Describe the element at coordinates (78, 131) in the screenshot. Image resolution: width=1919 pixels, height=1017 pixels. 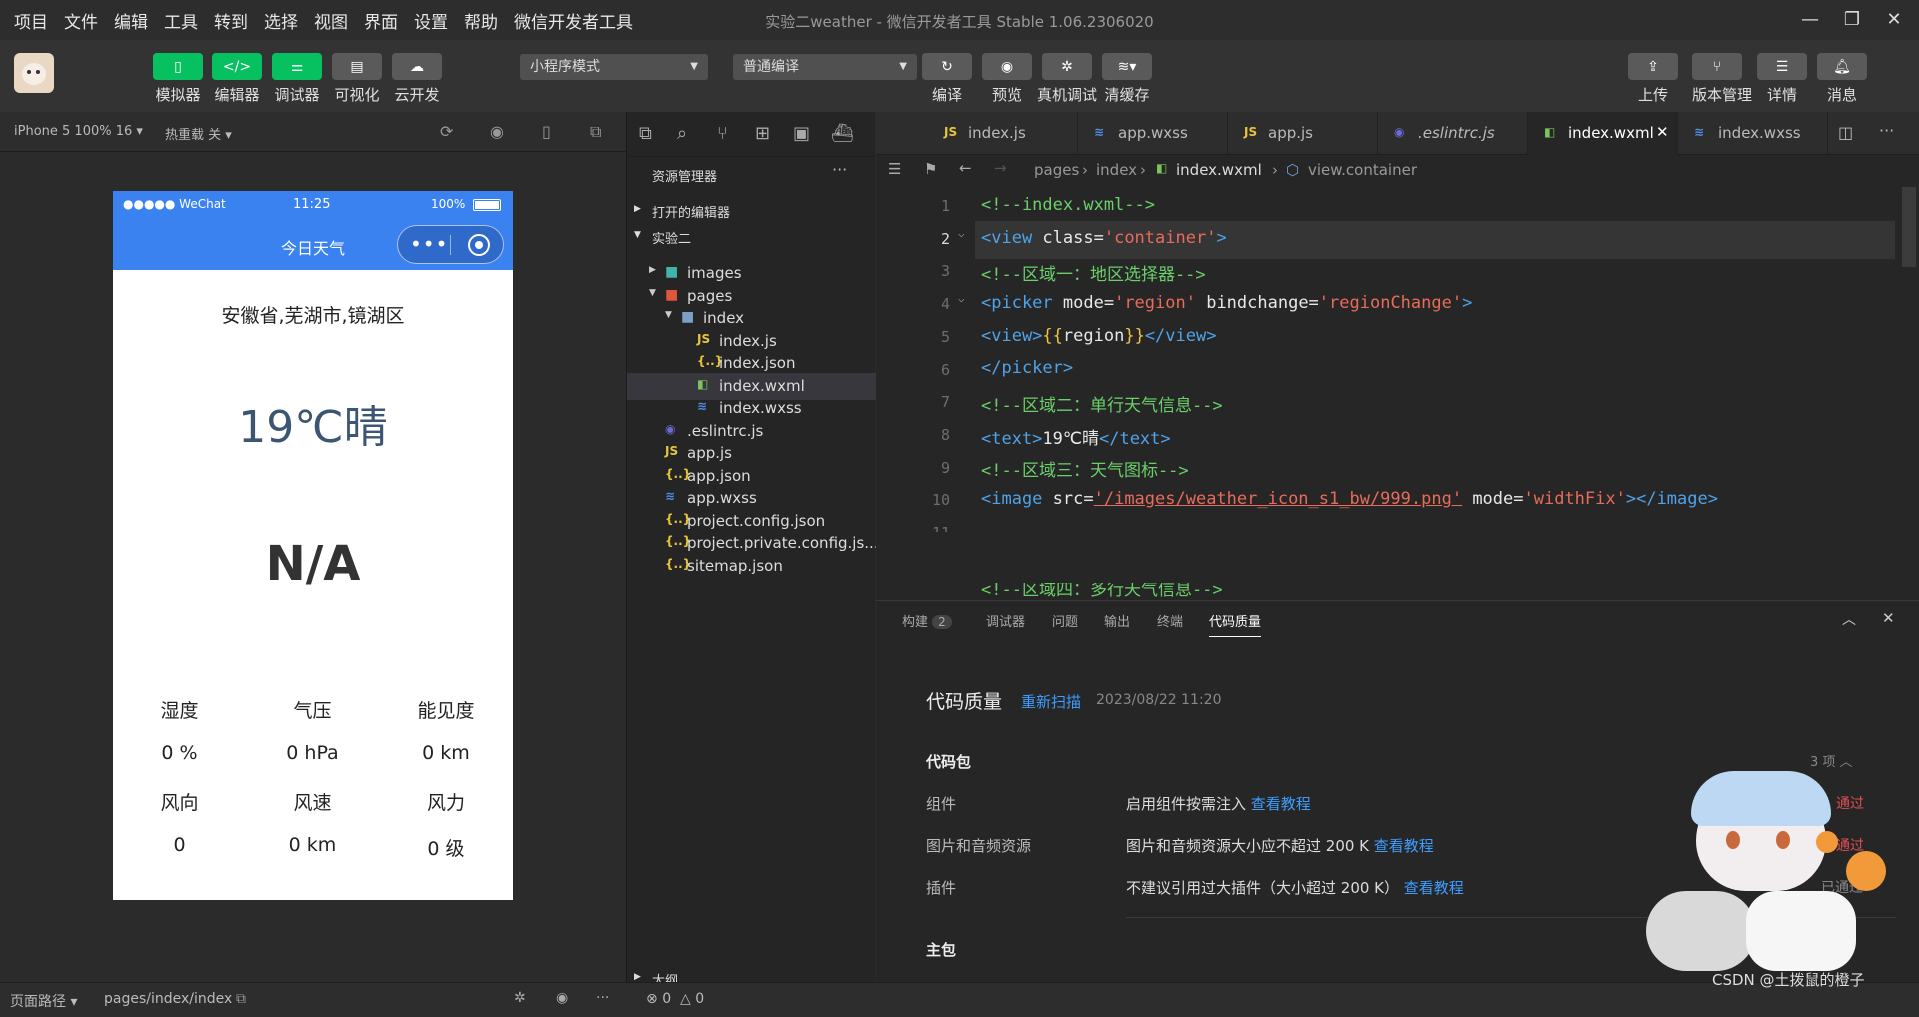
I see `device-select: iPhone 5 100% 16 ▾` at that location.